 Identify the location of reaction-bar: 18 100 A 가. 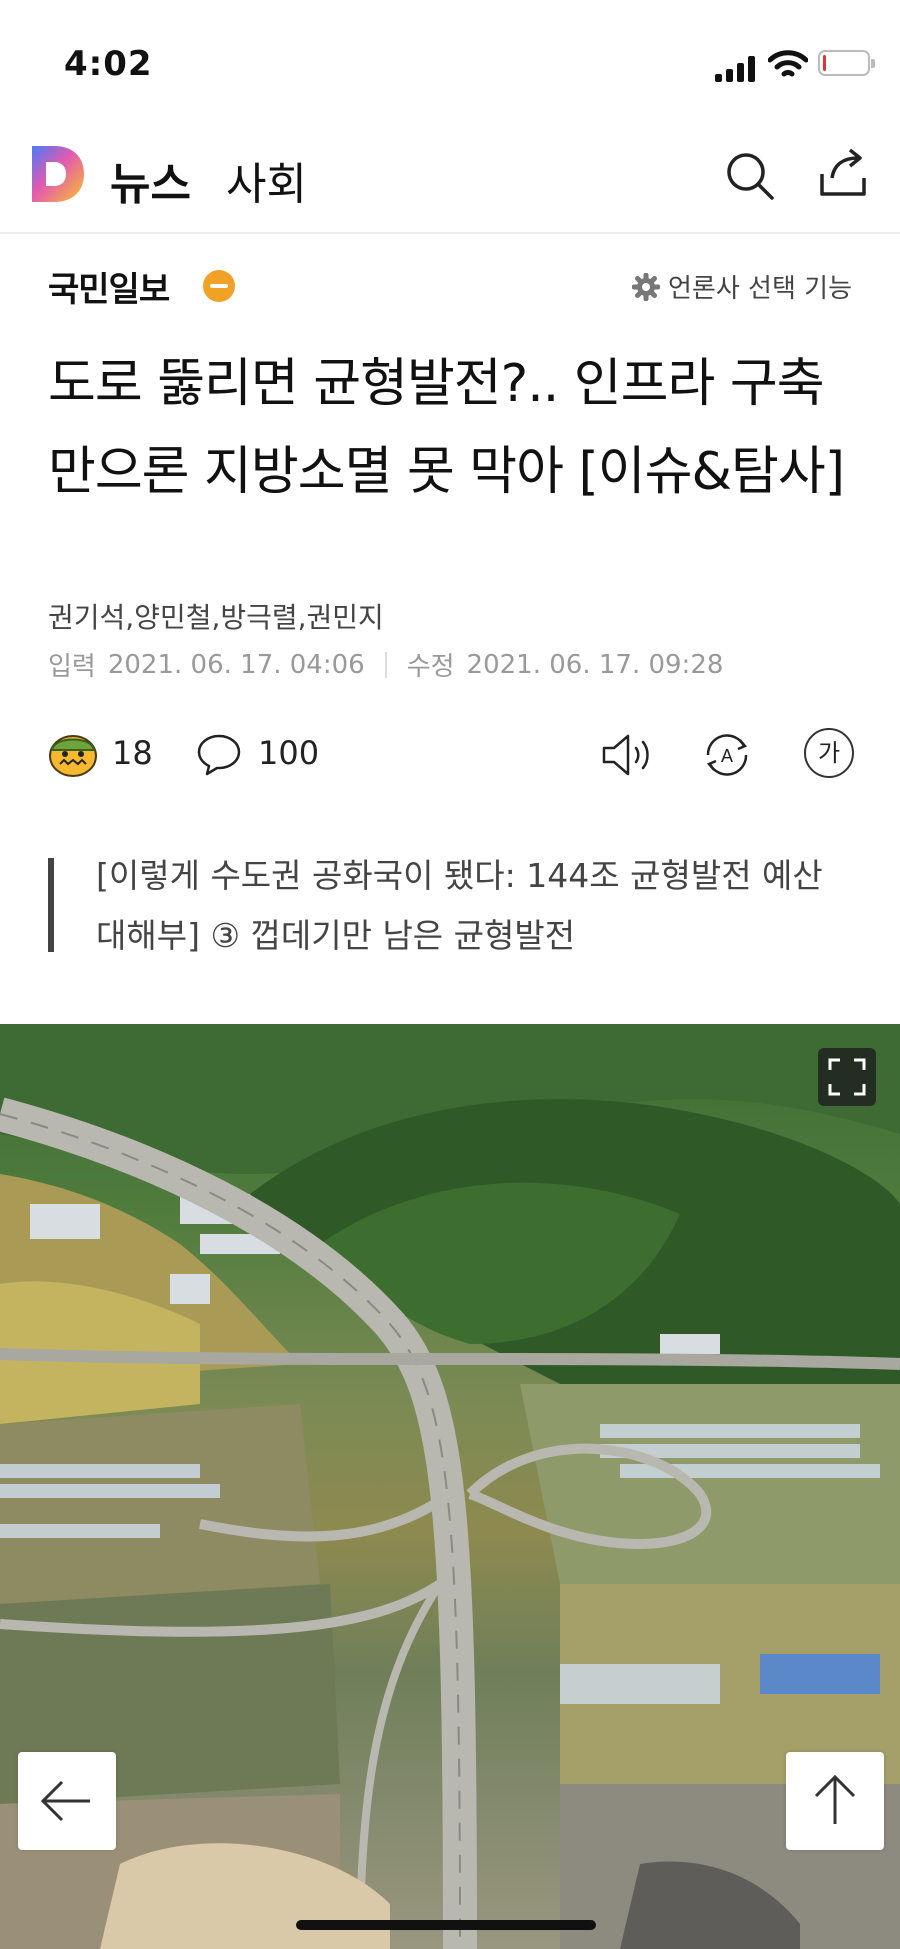
(453, 756).